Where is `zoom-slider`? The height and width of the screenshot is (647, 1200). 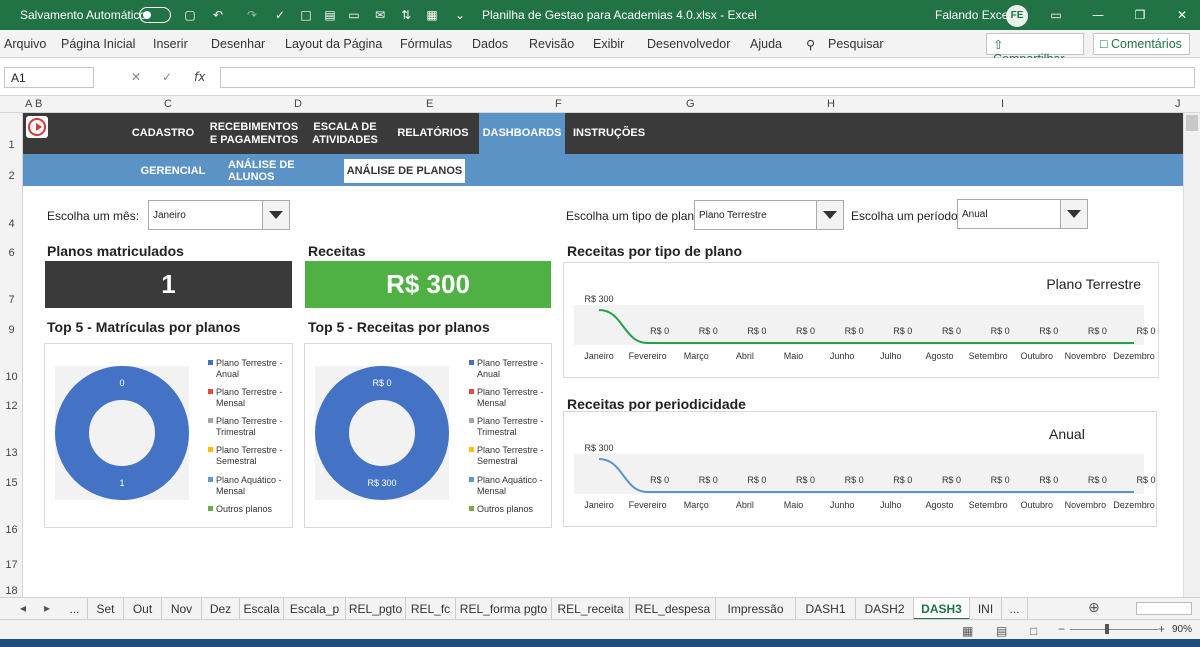
zoom-slider is located at coordinates (1114, 629).